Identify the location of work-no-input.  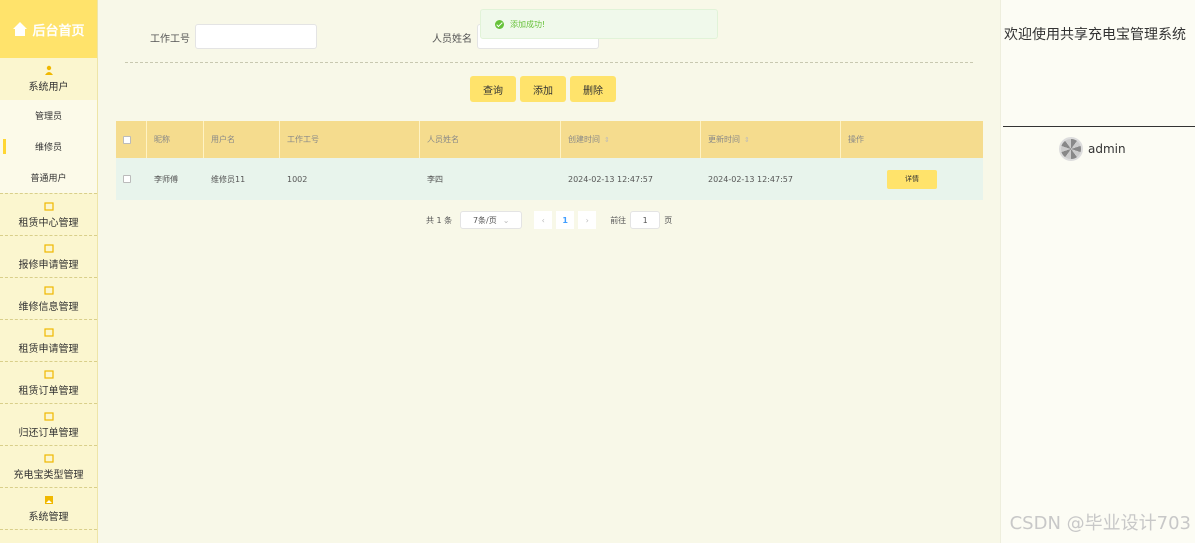
(256, 36).